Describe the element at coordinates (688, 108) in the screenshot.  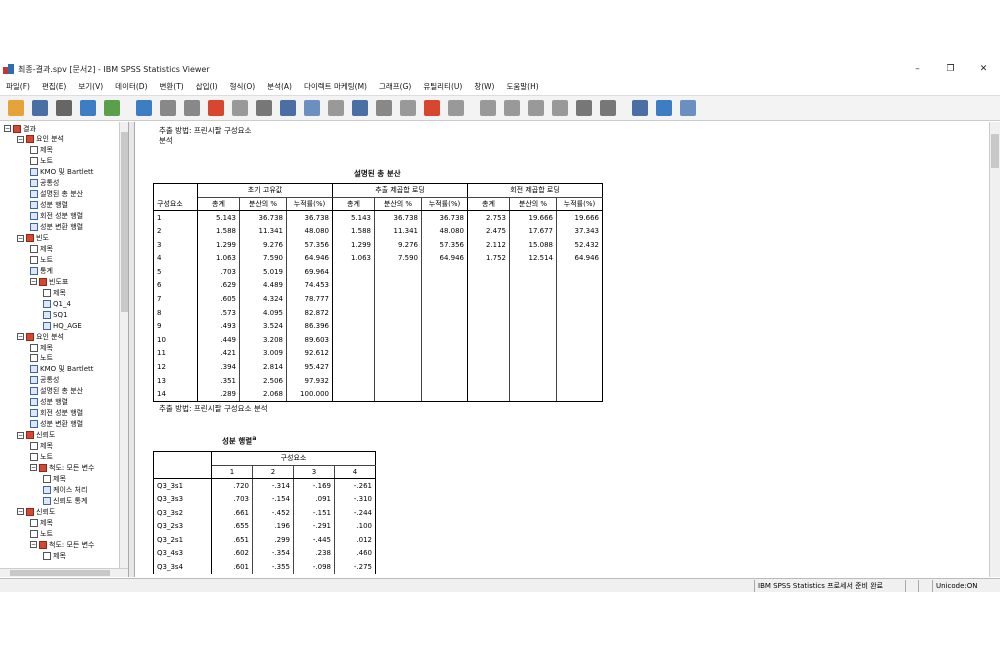
I see `custom-tables-button` at that location.